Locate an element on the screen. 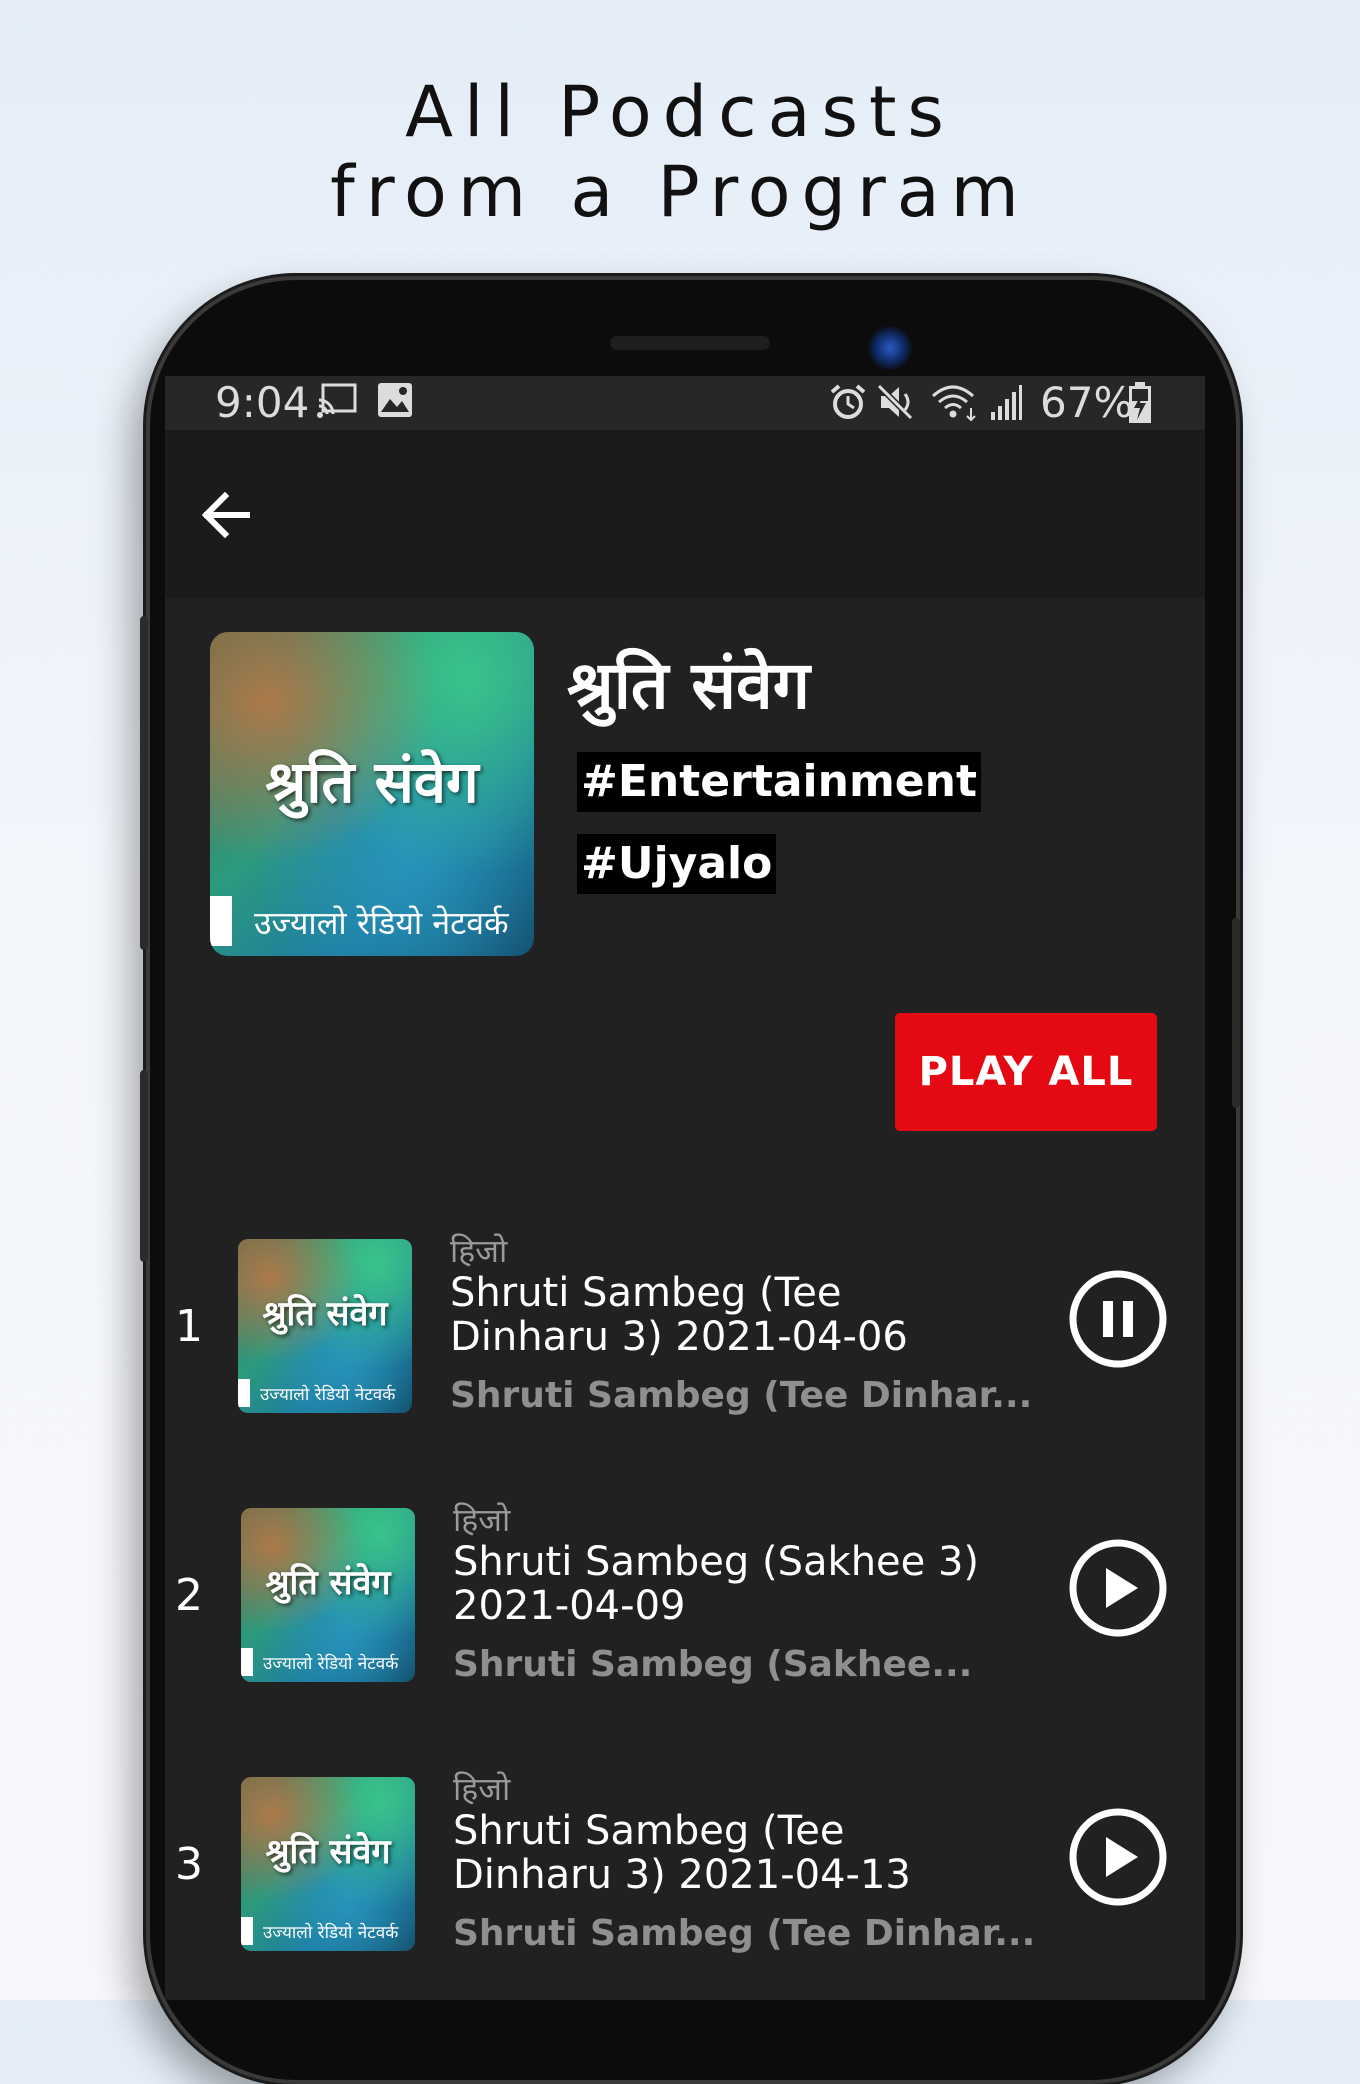 This screenshot has width=1360, height=2084. volume-button is located at coordinates (144, 783).